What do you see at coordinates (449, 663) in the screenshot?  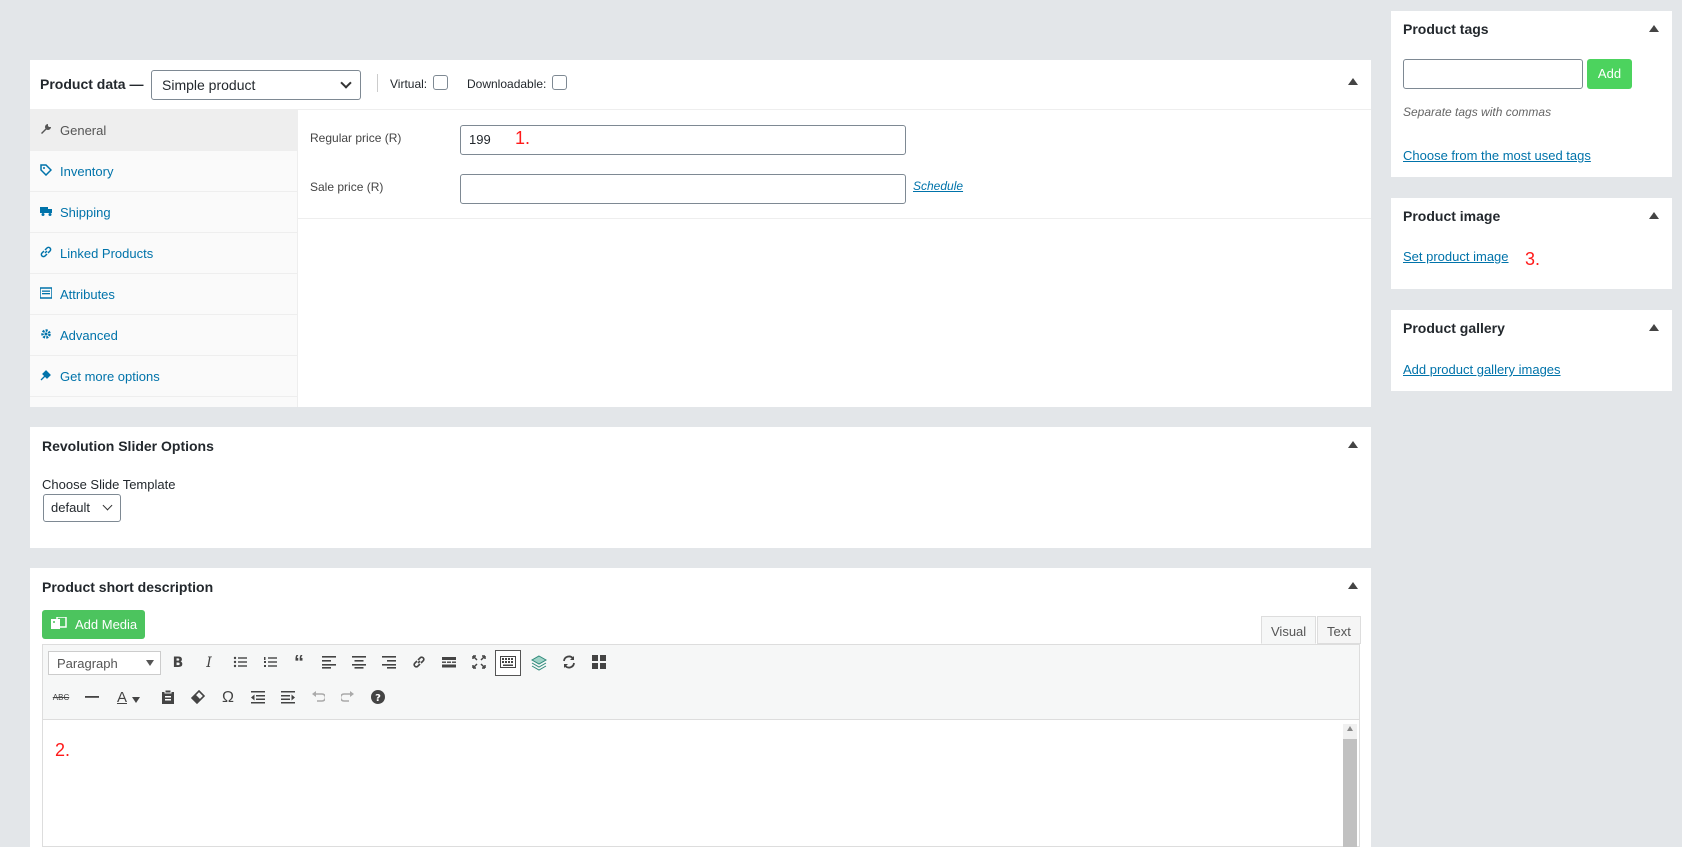 I see `read-more-icon` at bounding box center [449, 663].